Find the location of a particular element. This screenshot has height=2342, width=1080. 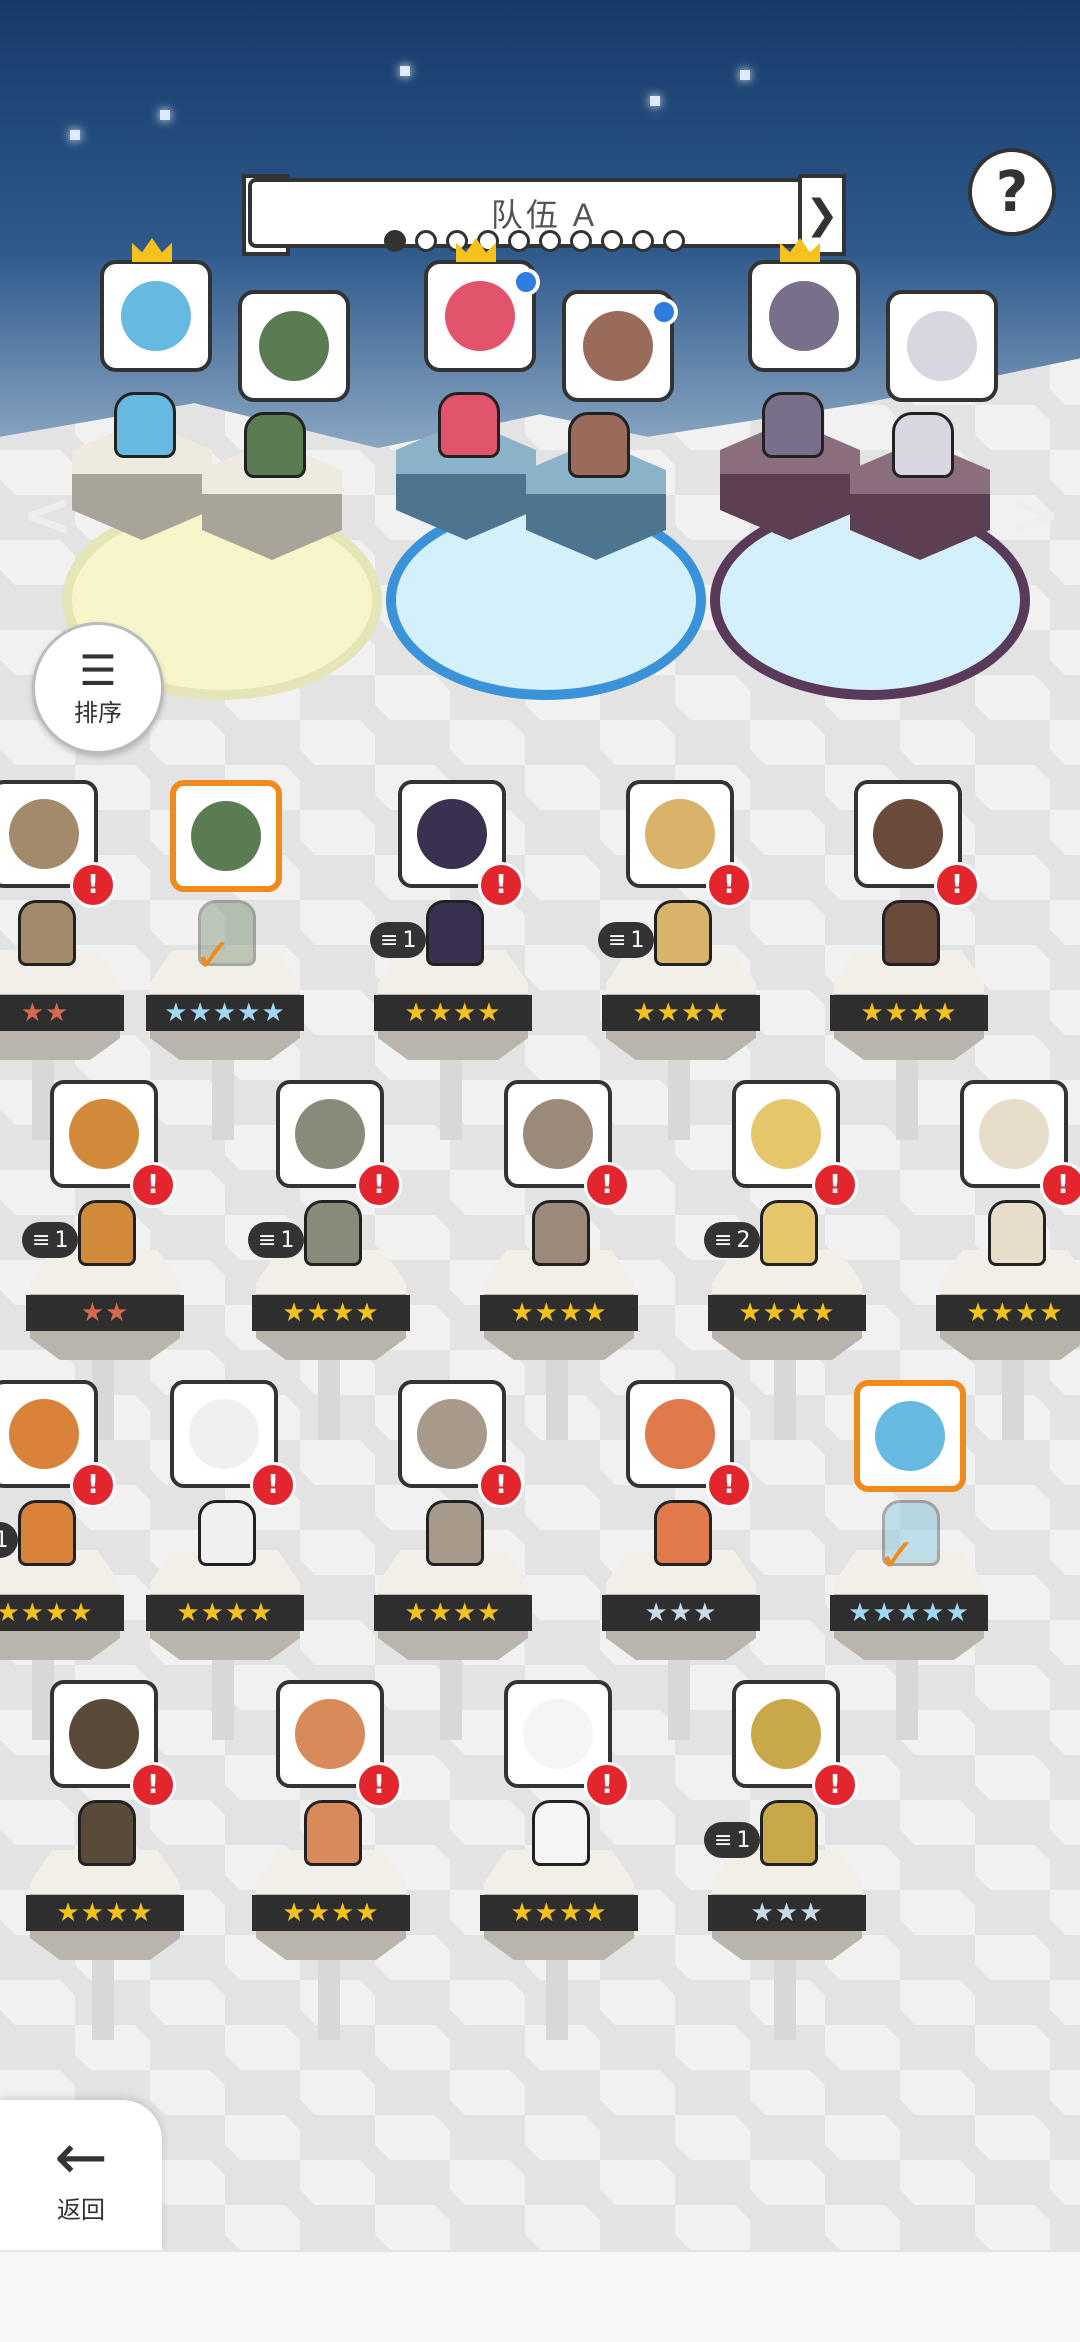

roster-character-cell: ! ★★★ is located at coordinates (681, 1560).